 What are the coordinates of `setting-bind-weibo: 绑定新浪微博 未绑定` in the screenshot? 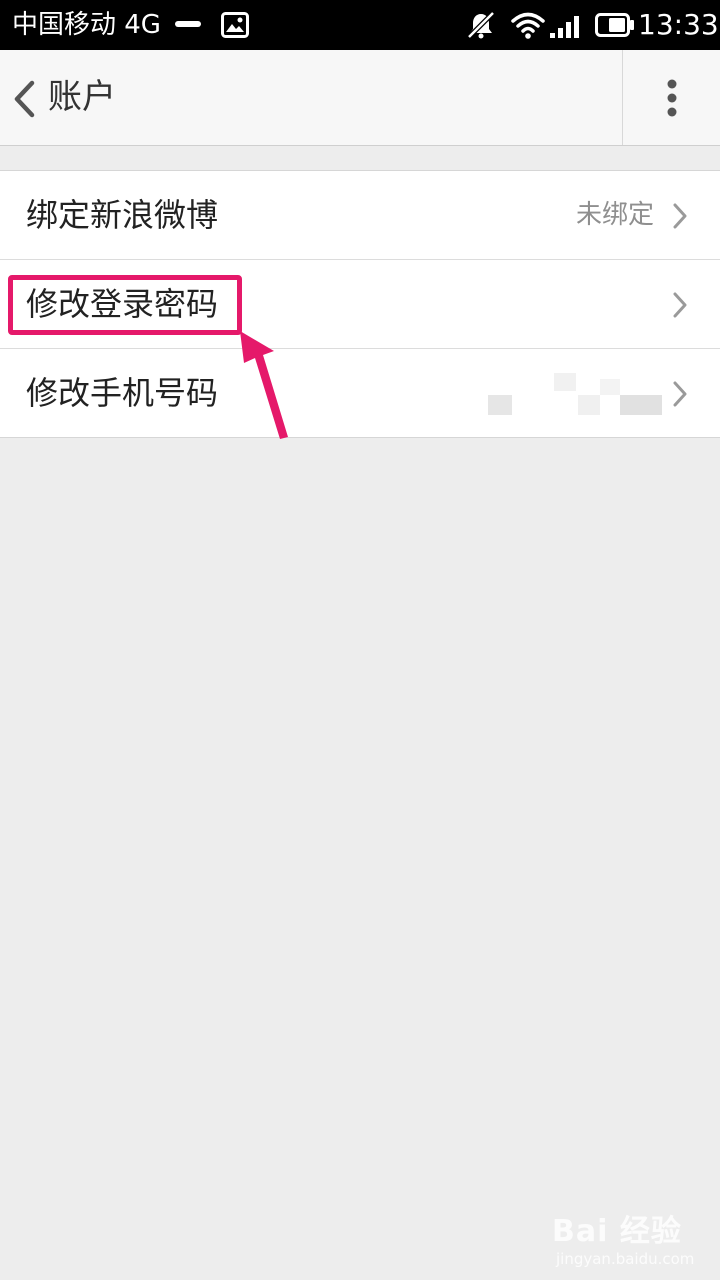 It's located at (360, 215).